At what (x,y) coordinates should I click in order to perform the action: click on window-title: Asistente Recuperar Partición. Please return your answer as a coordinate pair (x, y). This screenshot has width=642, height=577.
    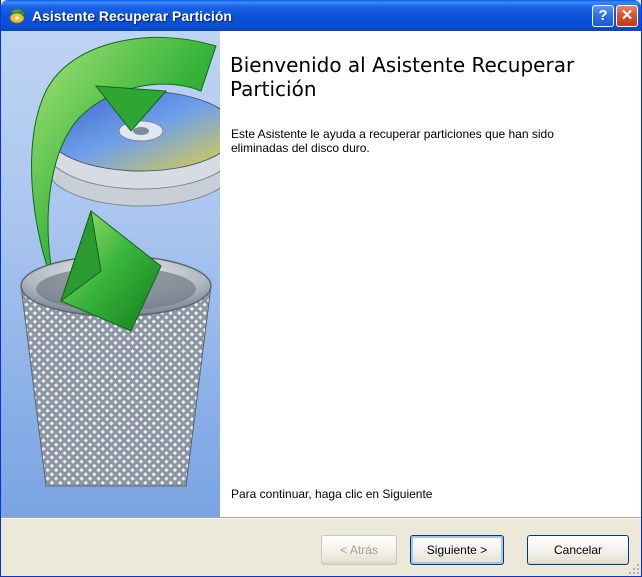
    Looking at the image, I should click on (132, 16).